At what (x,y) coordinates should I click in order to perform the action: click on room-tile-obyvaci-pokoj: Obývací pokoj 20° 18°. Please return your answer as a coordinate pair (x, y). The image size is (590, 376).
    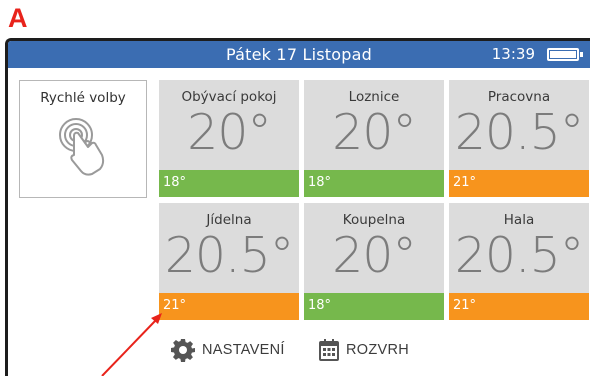
    Looking at the image, I should click on (229, 138).